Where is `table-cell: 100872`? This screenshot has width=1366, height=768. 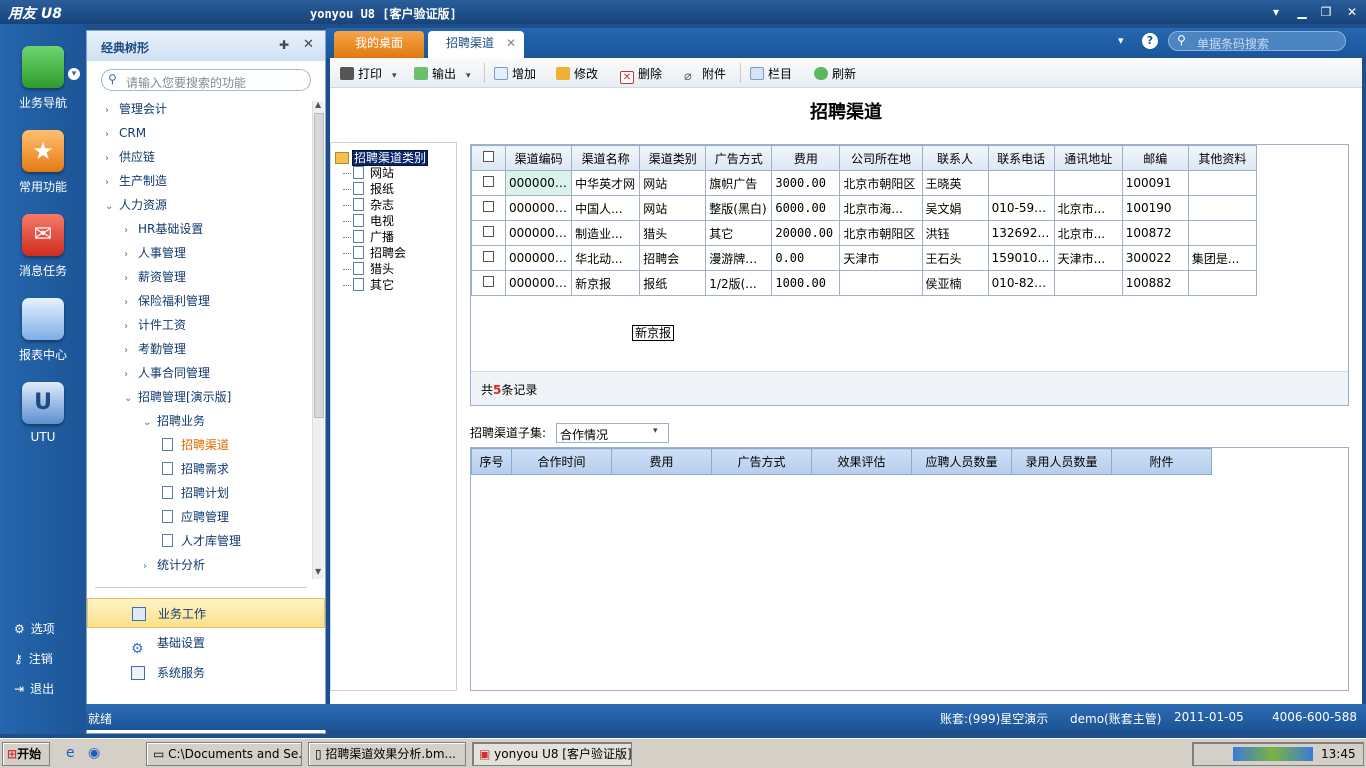
table-cell: 100872 is located at coordinates (1155, 233).